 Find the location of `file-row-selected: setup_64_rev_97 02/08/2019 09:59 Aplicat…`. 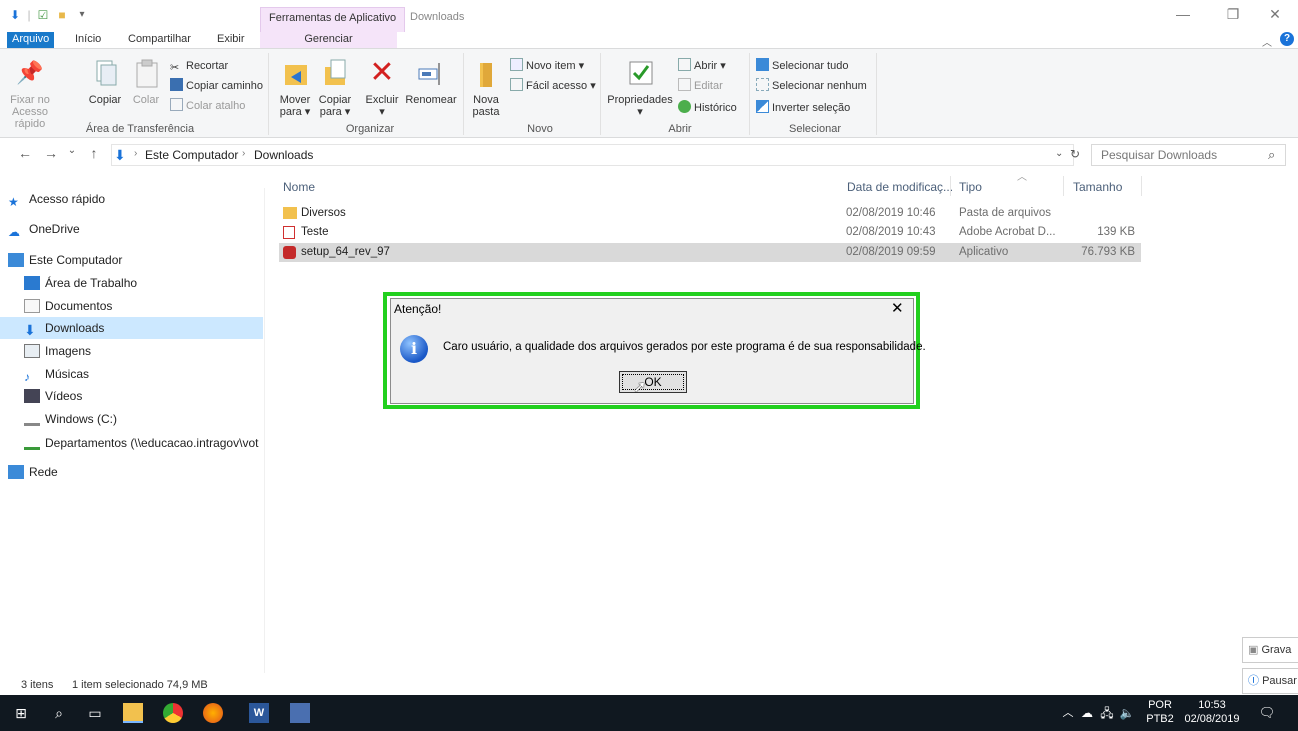

file-row-selected: setup_64_rev_97 02/08/2019 09:59 Aplicat… is located at coordinates (710, 252).